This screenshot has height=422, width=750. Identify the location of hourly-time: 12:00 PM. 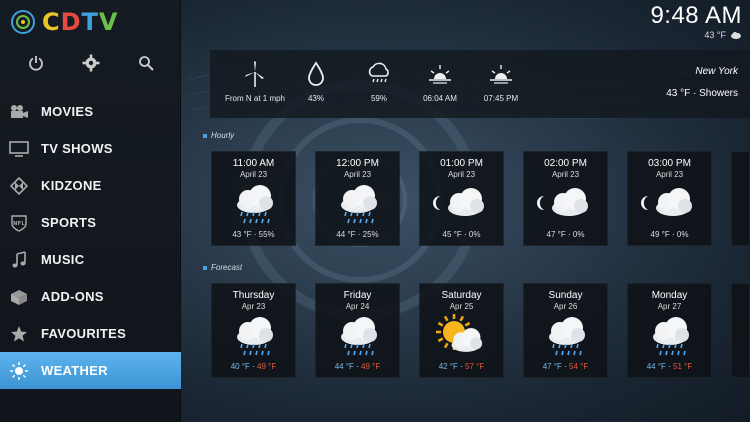
(357, 163).